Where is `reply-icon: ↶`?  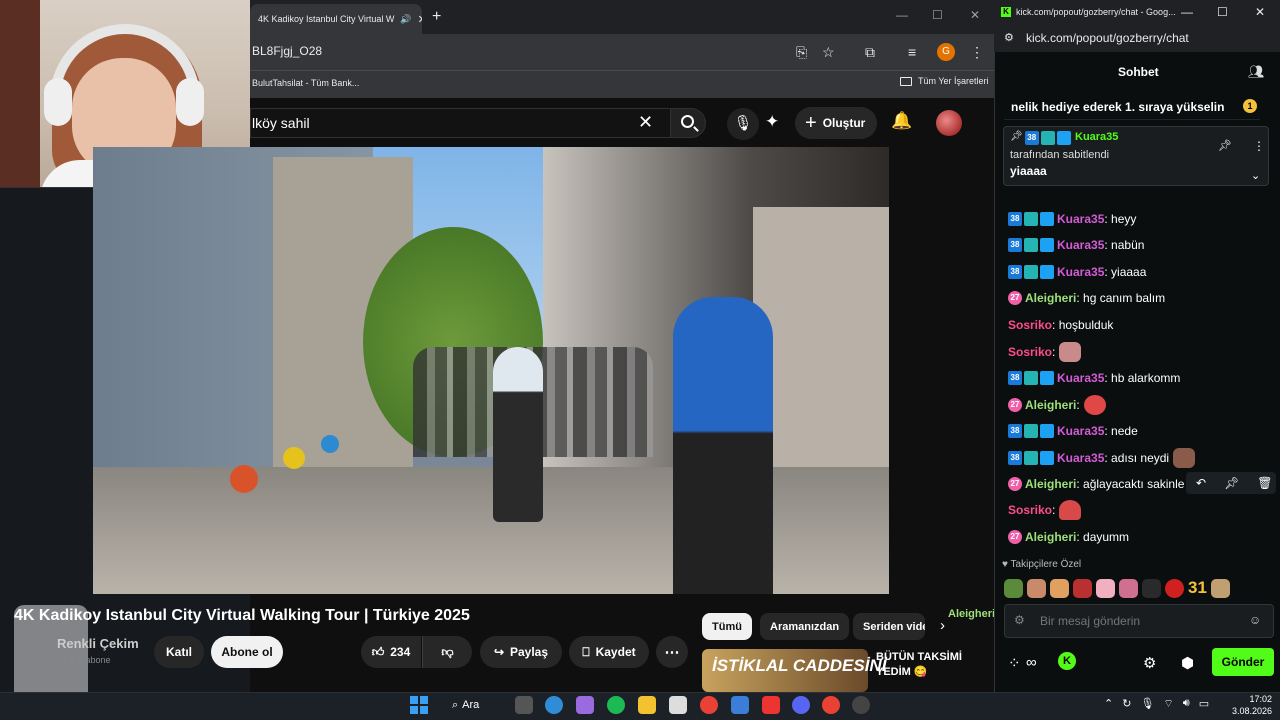 reply-icon: ↶ is located at coordinates (1201, 483).